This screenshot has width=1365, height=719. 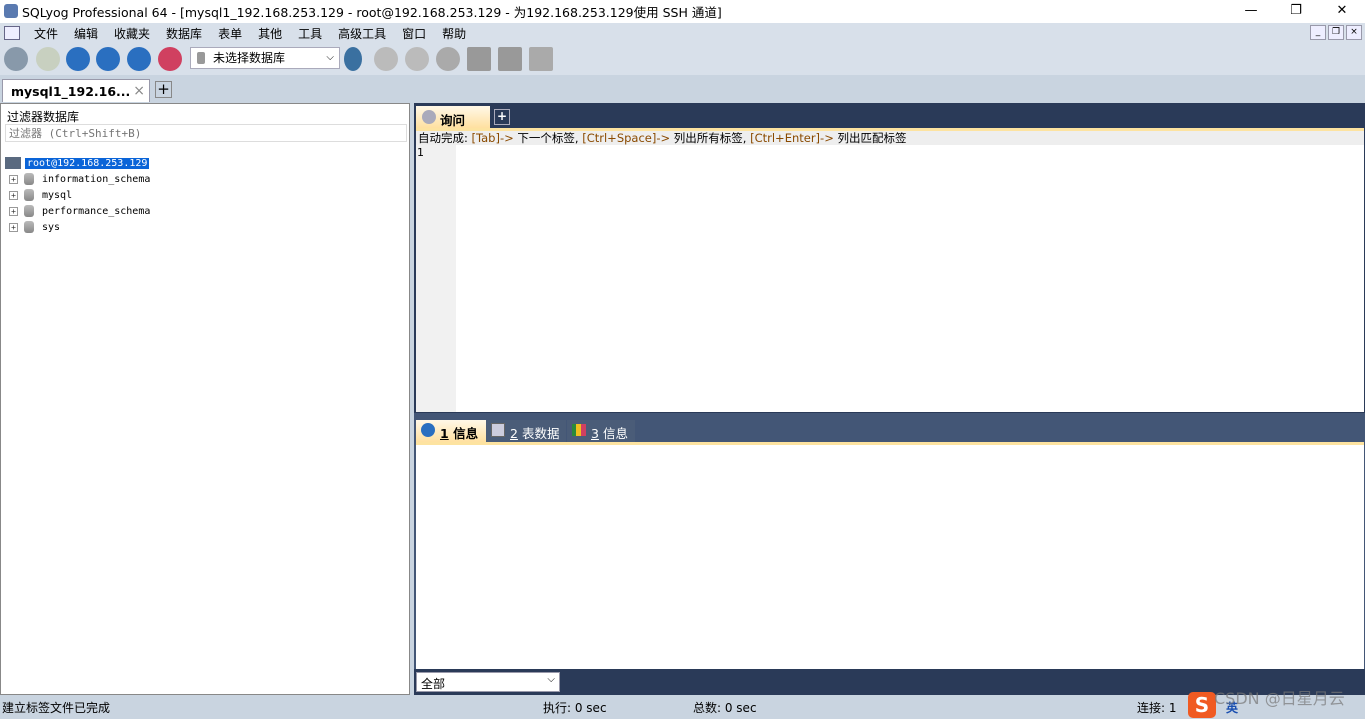 I want to click on menu-bar: 文件 编辑 收藏夹 数据库 表单 其他 工具 高级工具 窗口 帮助 _ ❐ ×, so click(x=682, y=33).